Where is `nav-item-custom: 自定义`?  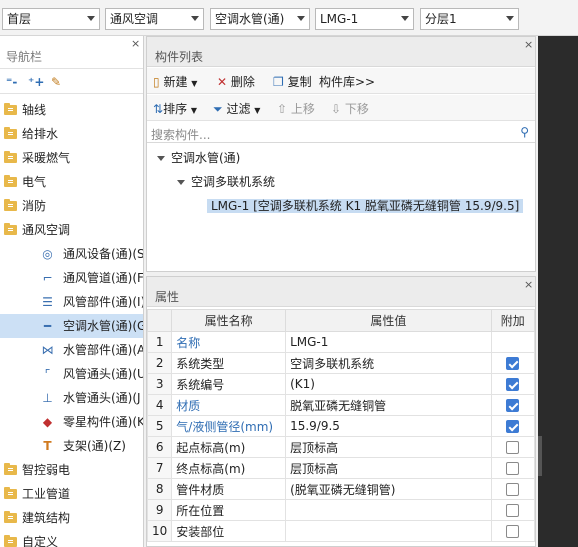 nav-item-custom: 自定义 is located at coordinates (71, 538).